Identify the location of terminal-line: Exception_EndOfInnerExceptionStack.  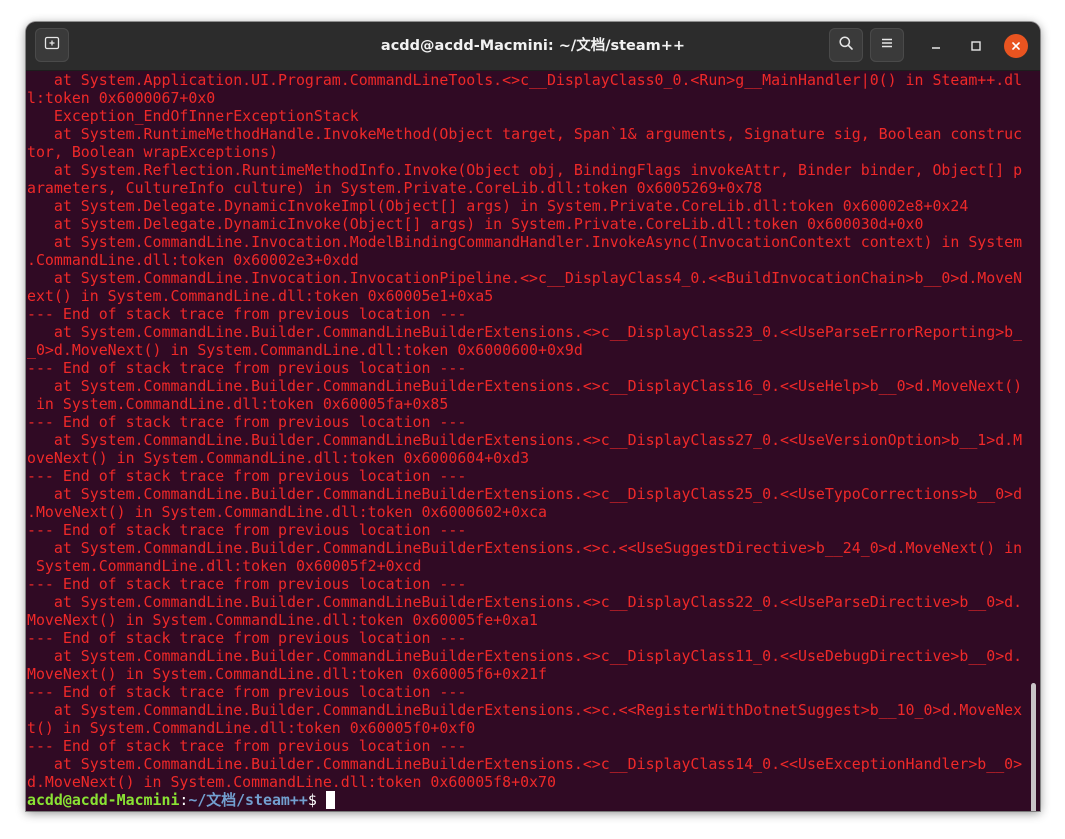
(193, 116).